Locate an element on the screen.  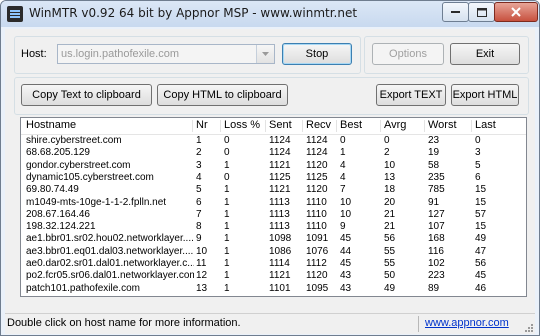
minimize-button is located at coordinates (455, 12).